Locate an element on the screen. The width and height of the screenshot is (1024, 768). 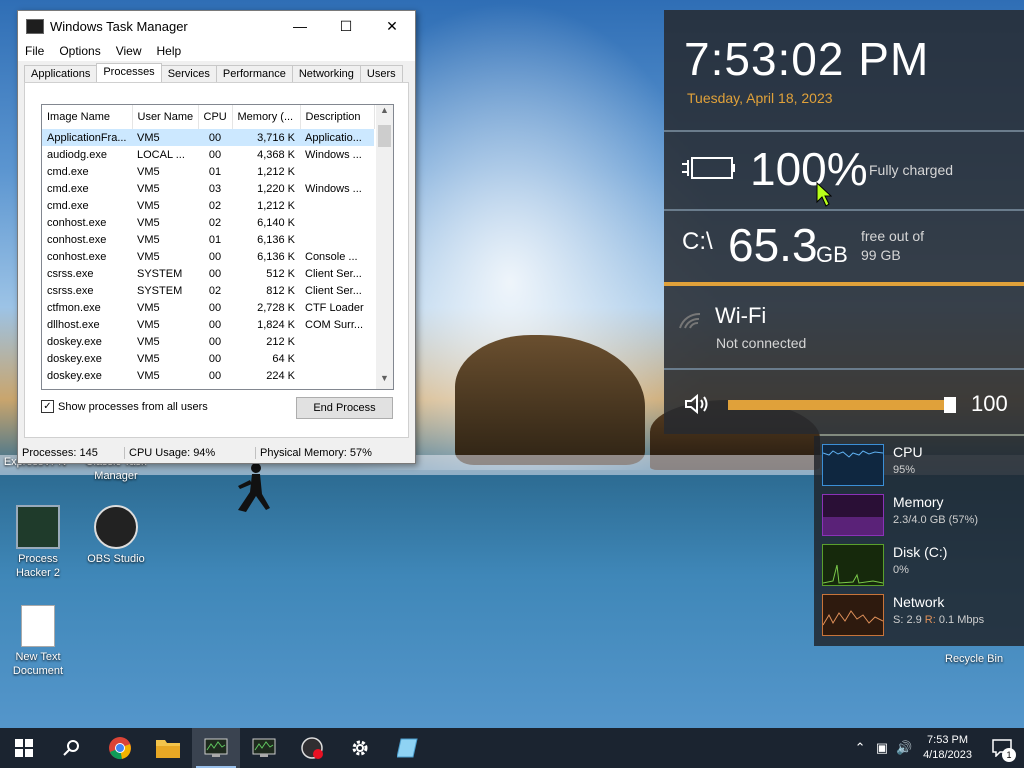
process-image-name: doskey.exe is located at coordinates (74, 358).